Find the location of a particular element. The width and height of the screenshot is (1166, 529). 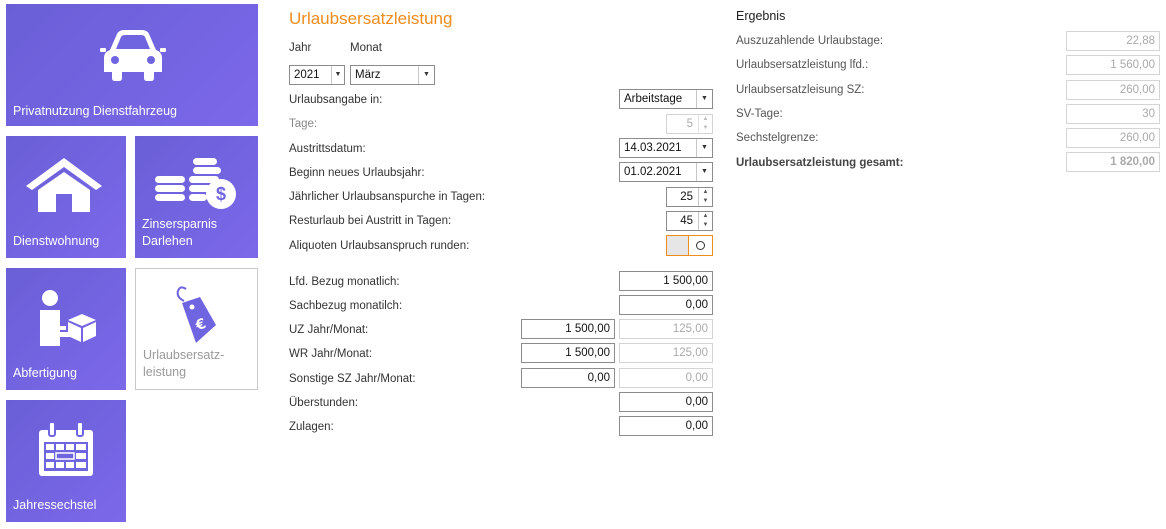

ueberstunden-input: 0,00 is located at coordinates (666, 402).